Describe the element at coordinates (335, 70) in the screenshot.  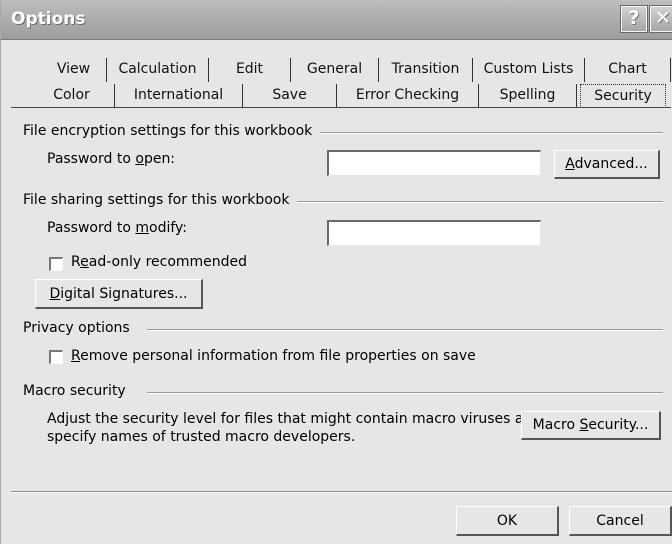
I see `tab-general: General` at that location.